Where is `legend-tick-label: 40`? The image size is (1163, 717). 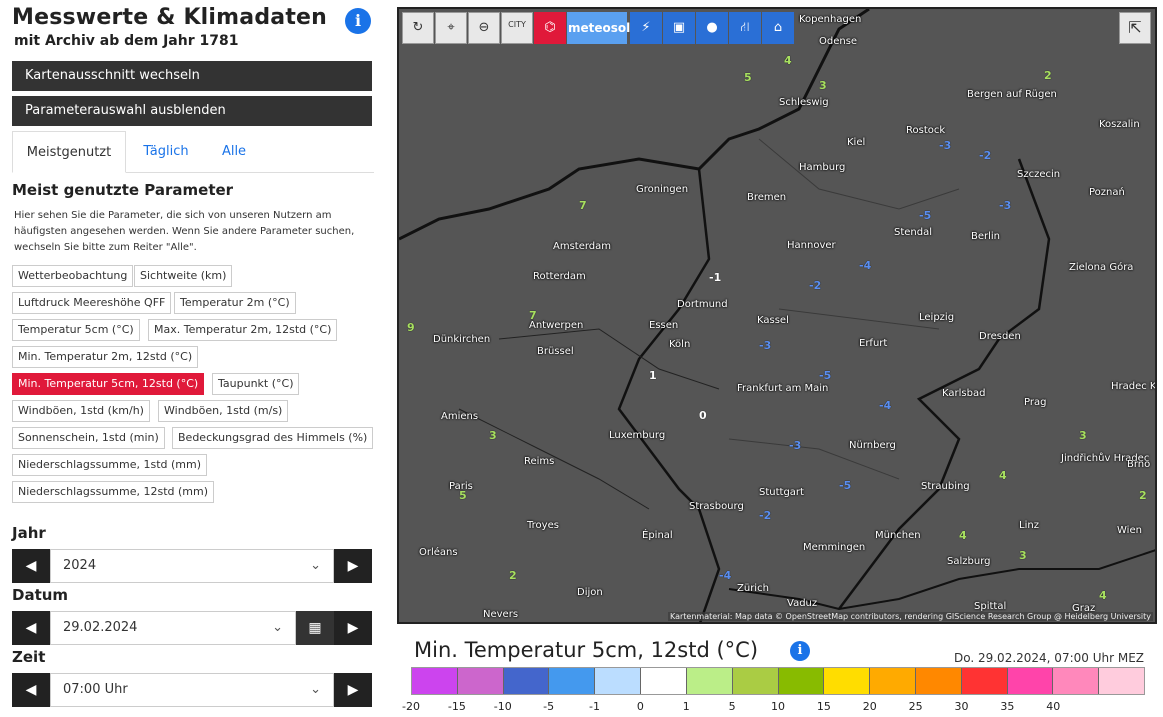
legend-tick-label: 40 is located at coordinates (1053, 706).